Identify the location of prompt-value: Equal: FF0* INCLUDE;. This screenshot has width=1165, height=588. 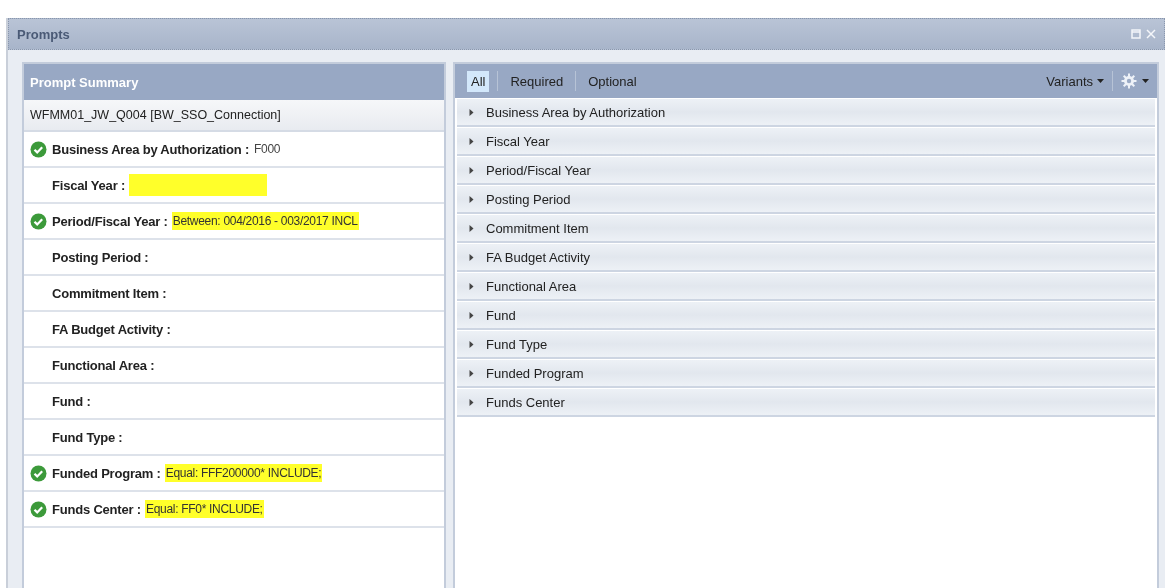
(204, 509).